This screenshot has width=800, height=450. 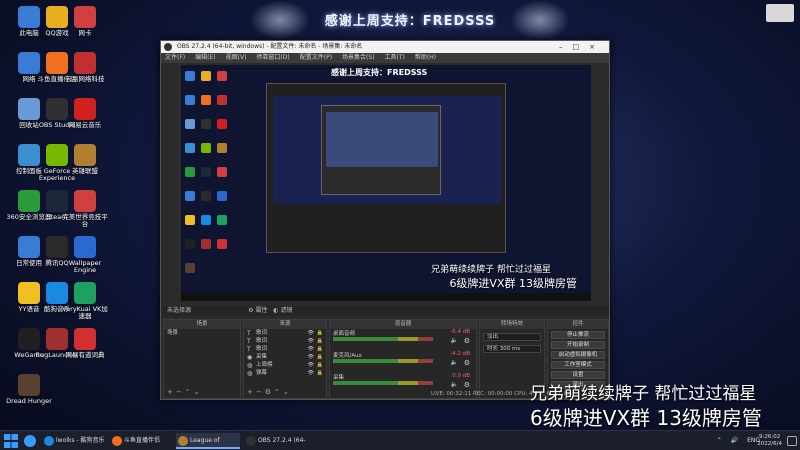 What do you see at coordinates (597, 47) in the screenshot?
I see `close-icon: ×` at bounding box center [597, 47].